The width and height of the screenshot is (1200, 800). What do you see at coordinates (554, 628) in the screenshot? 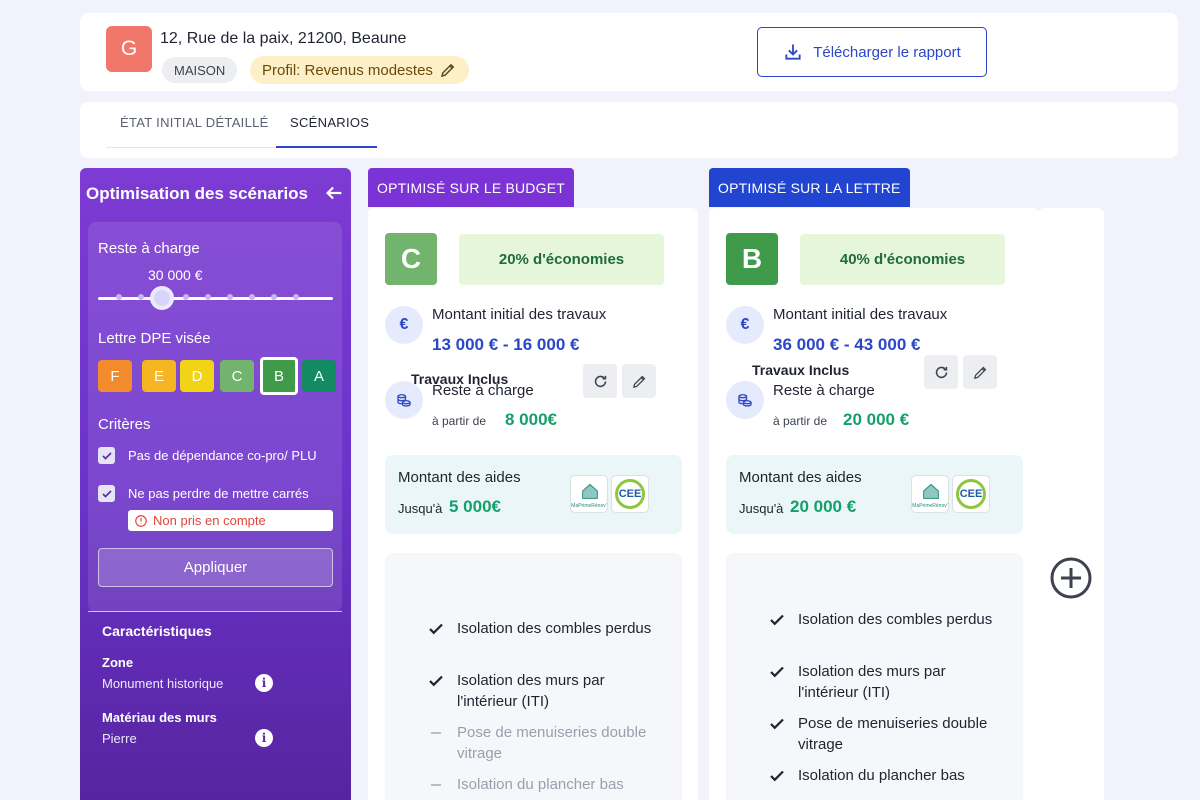
I see `work-item: Isolation des combles perdus` at bounding box center [554, 628].